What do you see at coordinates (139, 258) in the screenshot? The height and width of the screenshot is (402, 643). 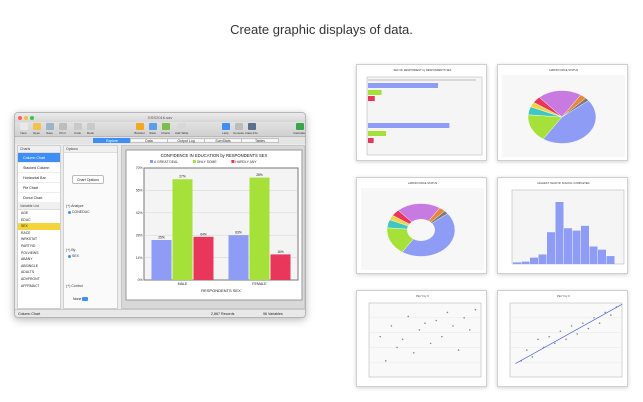 I see `y-tick-label: 14%` at bounding box center [139, 258].